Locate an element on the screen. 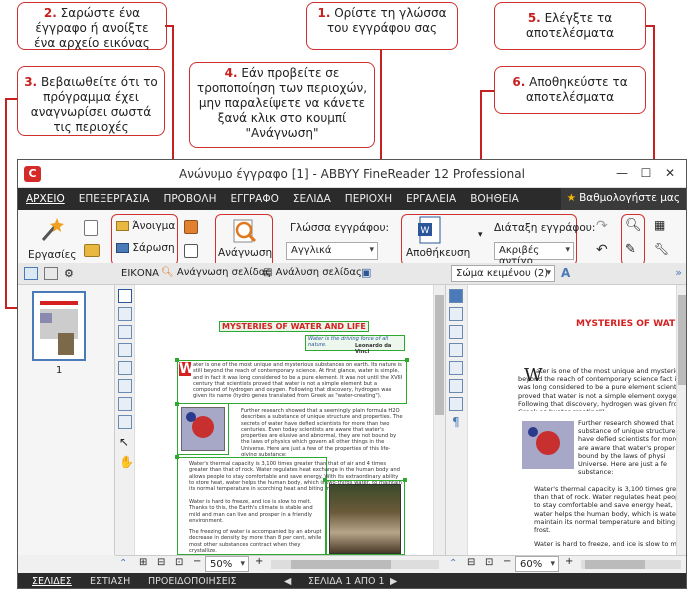 The height and width of the screenshot is (598, 689). word-document-icon: W is located at coordinates (429, 230).